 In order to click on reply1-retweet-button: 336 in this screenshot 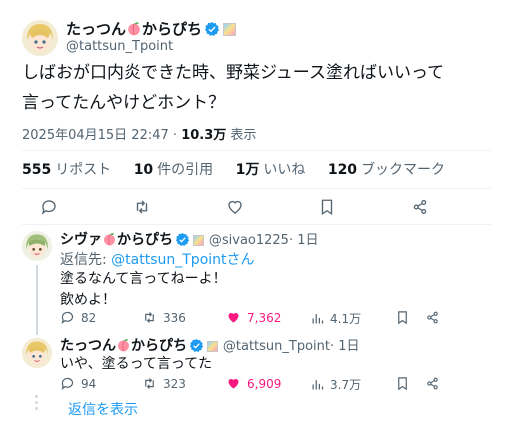, I will do `click(164, 317)`.